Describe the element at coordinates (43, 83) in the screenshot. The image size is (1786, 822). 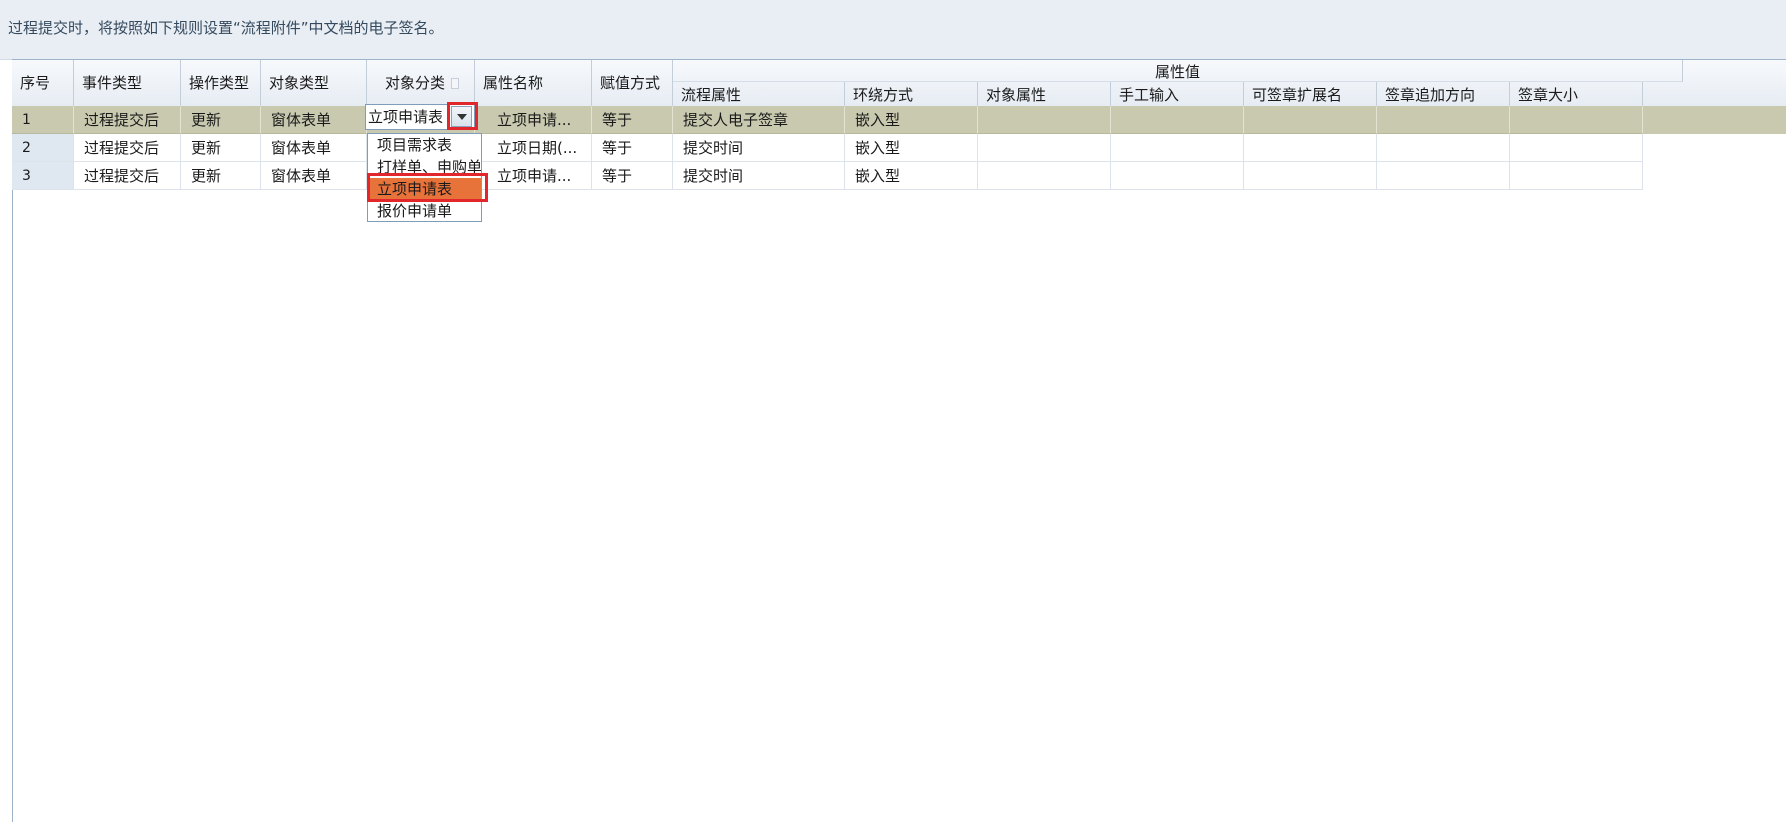
I see `col-header-seq: 序号` at that location.